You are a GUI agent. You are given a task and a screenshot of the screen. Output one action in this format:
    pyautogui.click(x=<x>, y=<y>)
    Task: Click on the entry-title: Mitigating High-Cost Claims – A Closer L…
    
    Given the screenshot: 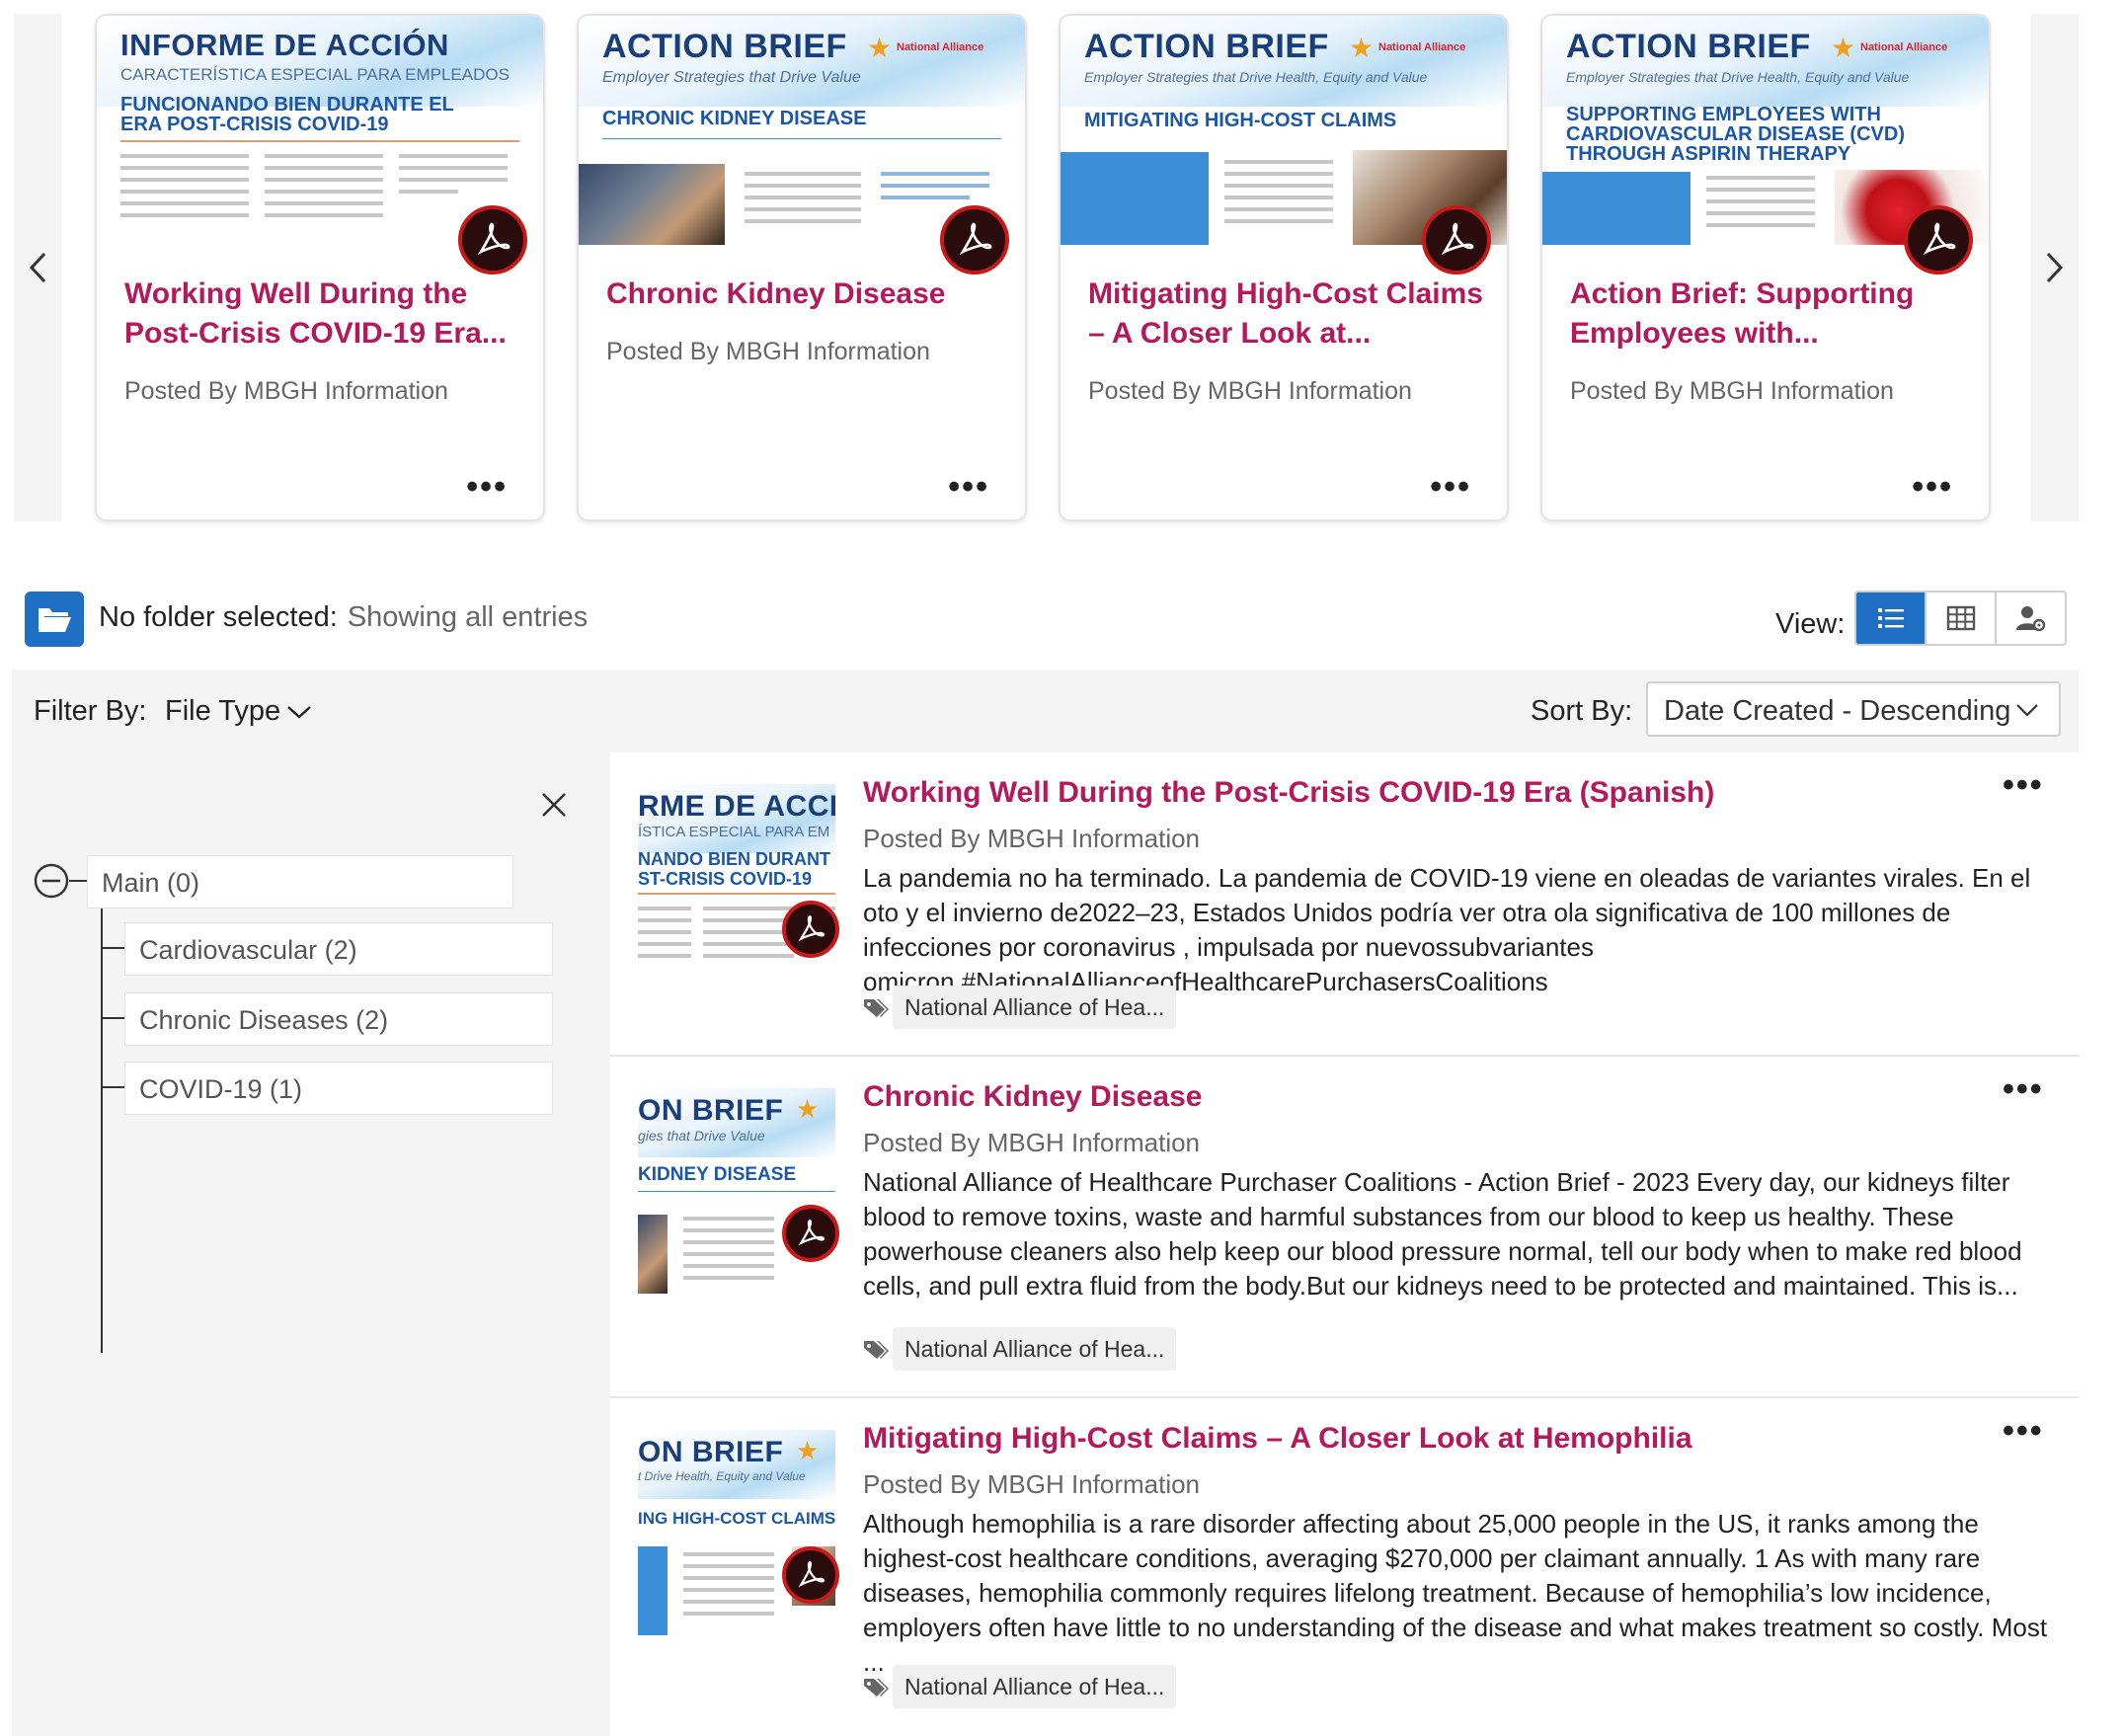 What is the action you would take?
    pyautogui.click(x=1277, y=1439)
    